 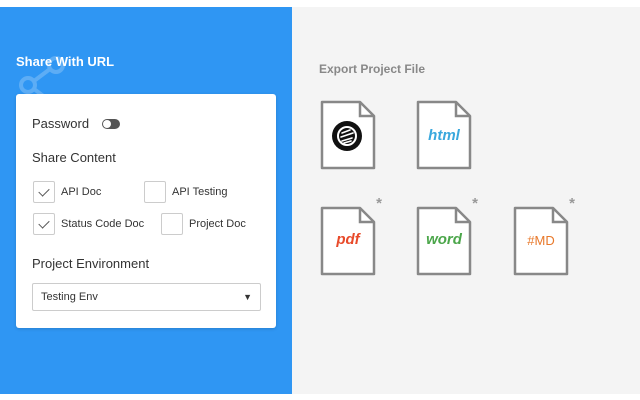 I want to click on checkbox-label: Status Code Doc, so click(x=103, y=224).